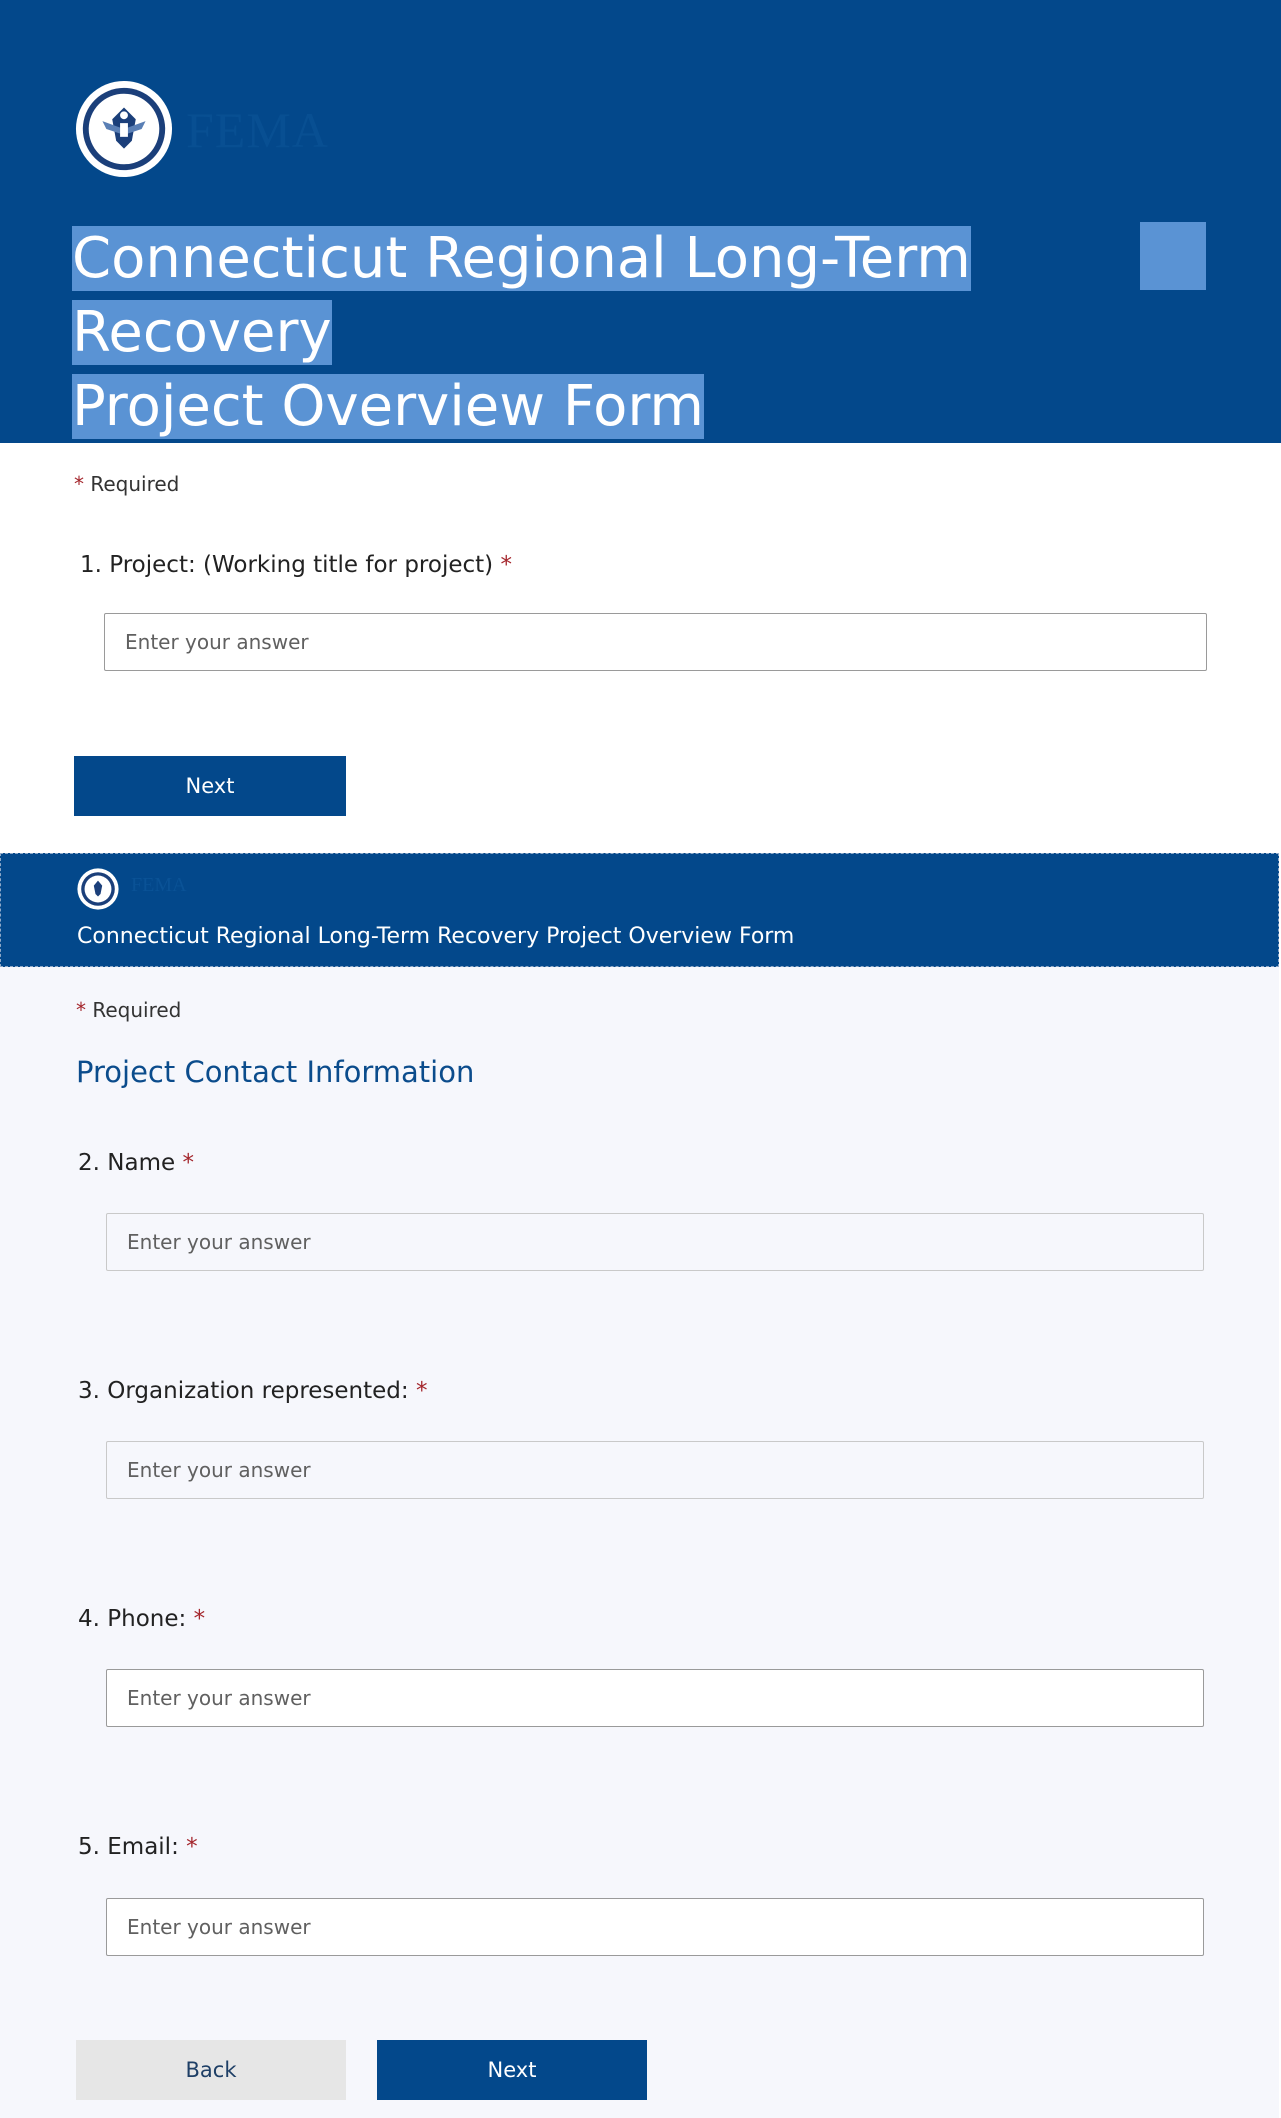 This screenshot has width=1281, height=2118. I want to click on question-5-label: 5. Email: *, so click(138, 1847).